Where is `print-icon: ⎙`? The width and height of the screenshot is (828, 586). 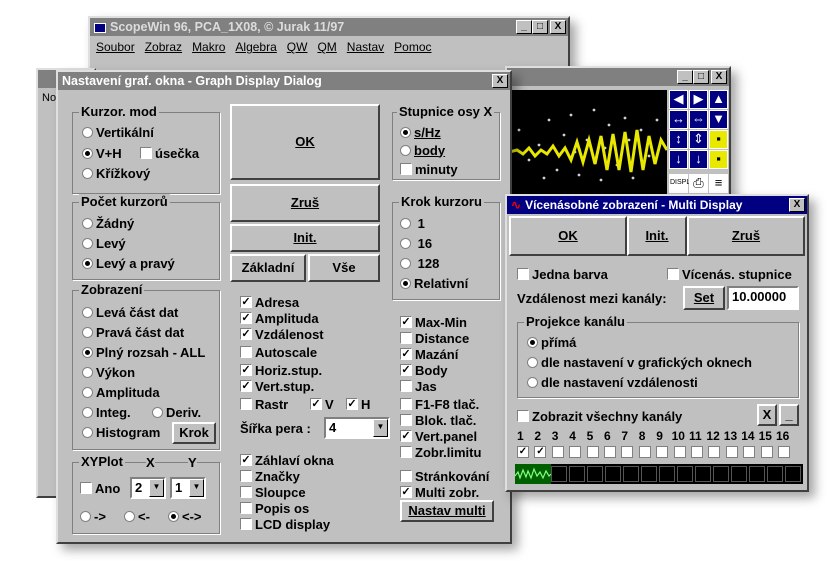
print-icon: ⎙ is located at coordinates (698, 183).